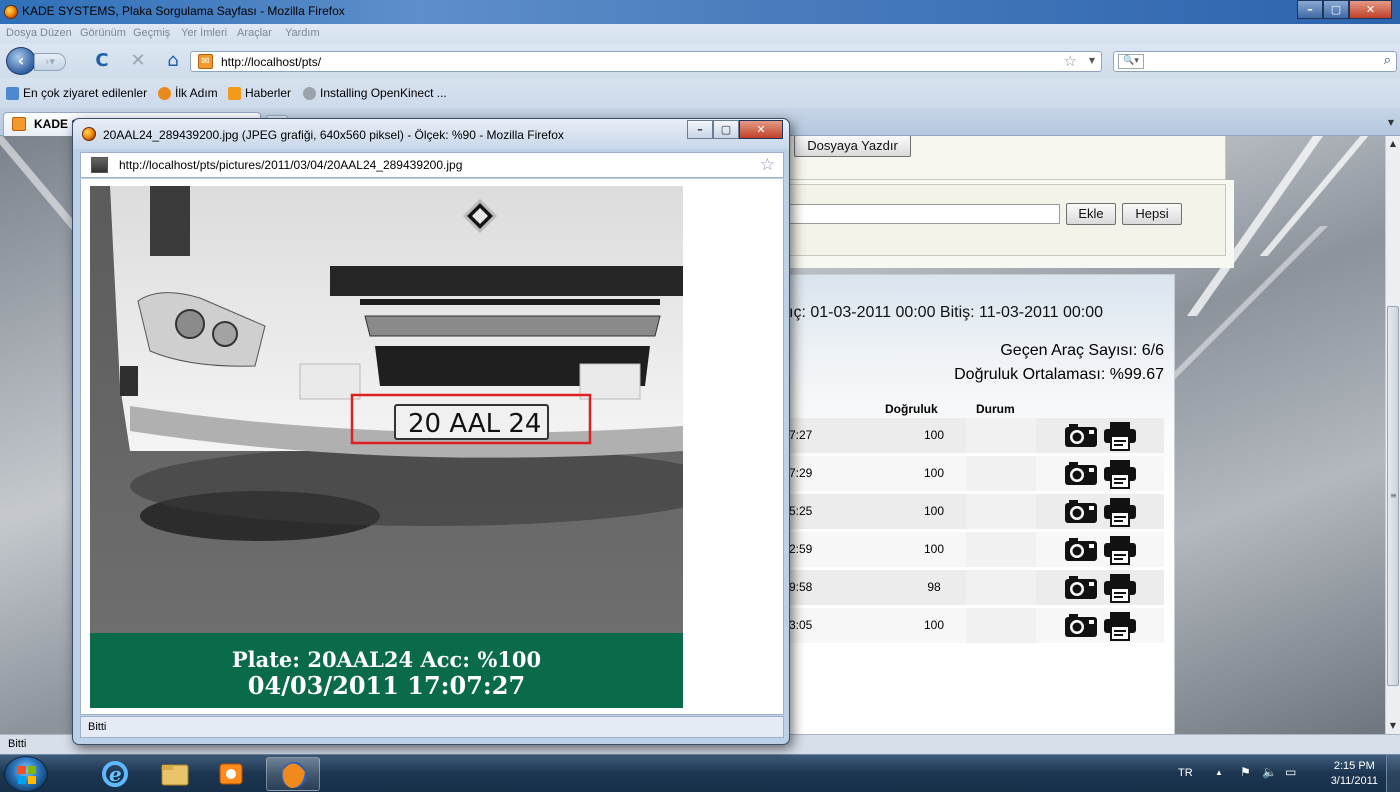 Image resolution: width=1400 pixels, height=792 pixels. Describe the element at coordinates (1391, 123) in the screenshot. I see `tab-list-button: ▼` at that location.